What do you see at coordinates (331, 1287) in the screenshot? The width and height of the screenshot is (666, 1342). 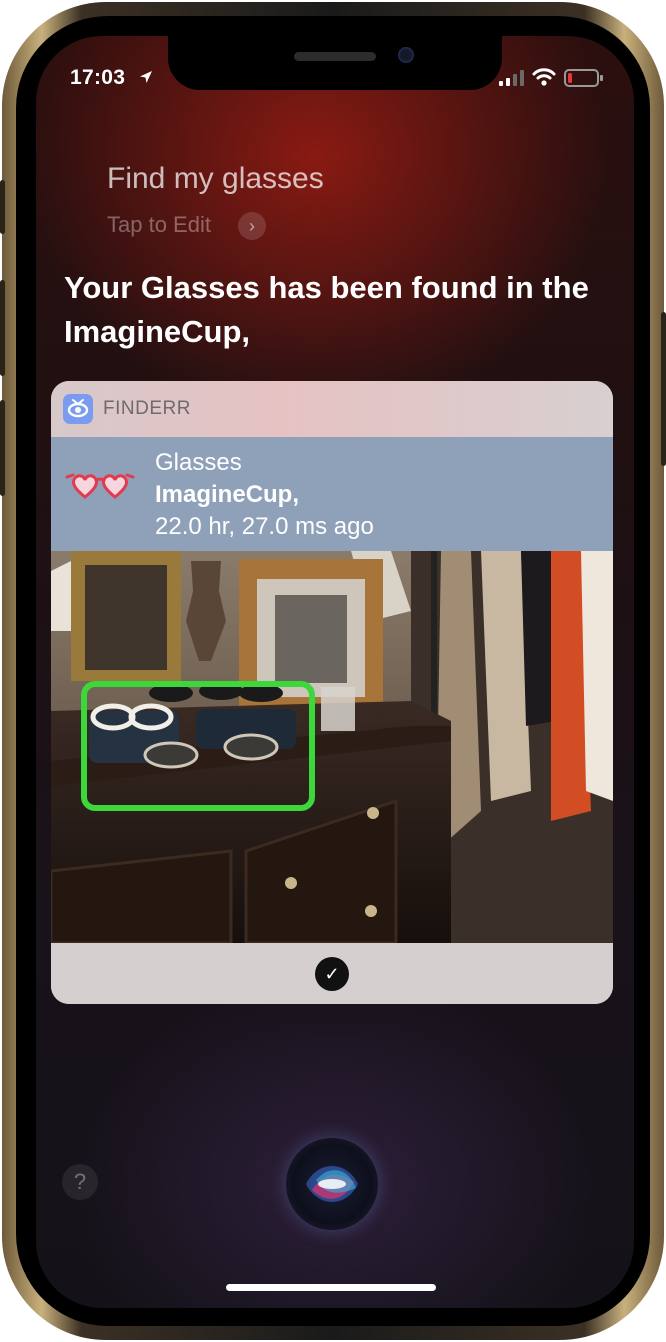 I see `home-indicator` at bounding box center [331, 1287].